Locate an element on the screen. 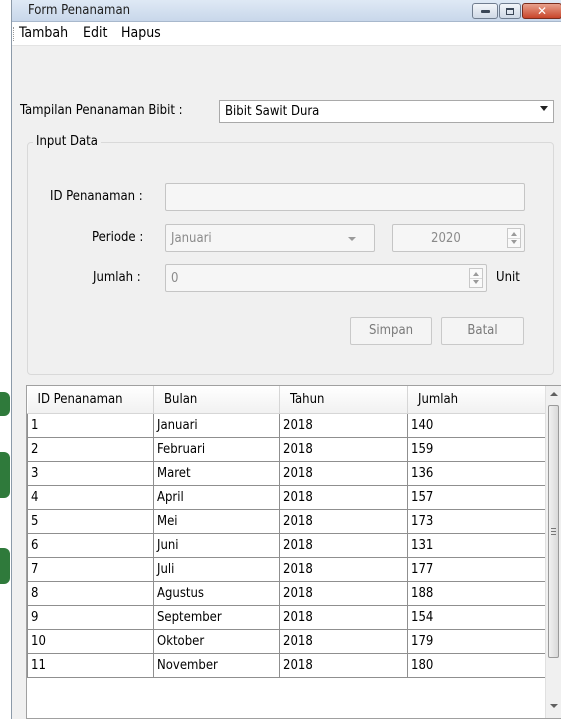  table-cell: 157 is located at coordinates (477, 497).